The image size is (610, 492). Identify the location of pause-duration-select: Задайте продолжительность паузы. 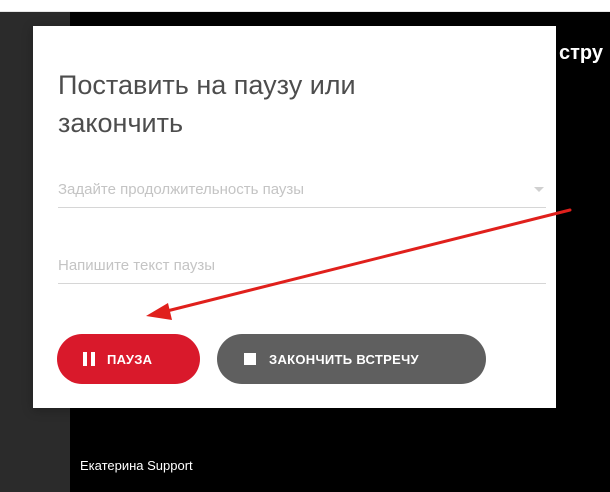
(302, 192).